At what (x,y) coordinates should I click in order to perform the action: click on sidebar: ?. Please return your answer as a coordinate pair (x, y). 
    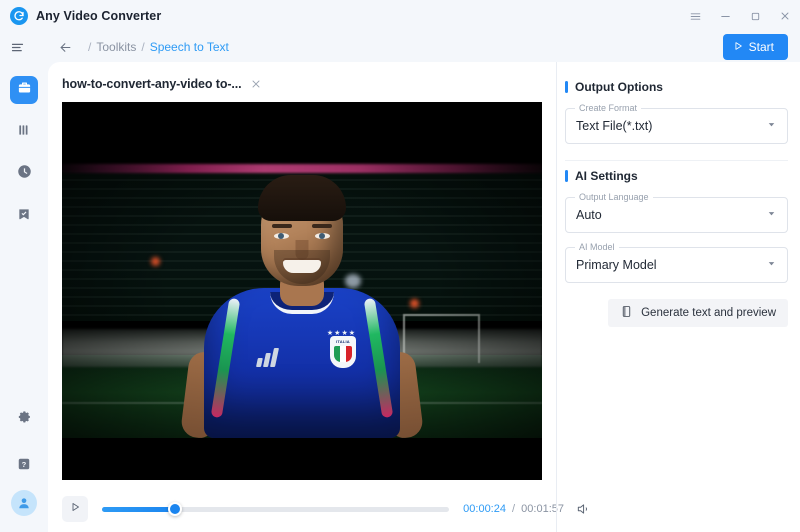
    Looking at the image, I should click on (24, 297).